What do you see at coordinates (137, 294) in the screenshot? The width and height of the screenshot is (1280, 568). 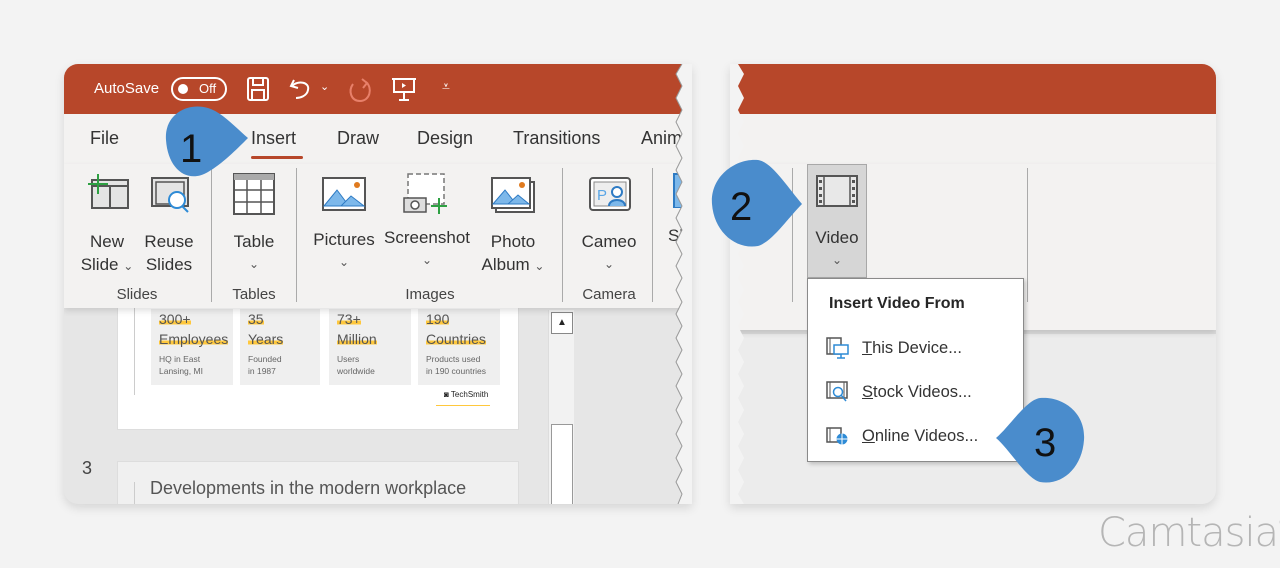 I see `group-label-slides: Slides` at bounding box center [137, 294].